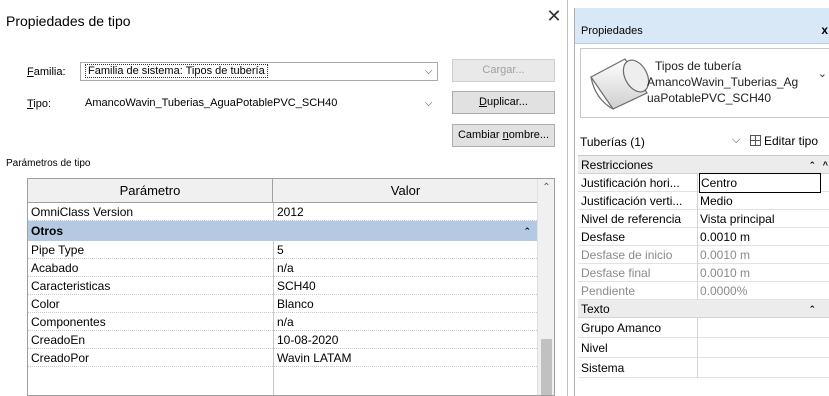 This screenshot has height=396, width=829. Describe the element at coordinates (627, 255) in the screenshot. I see `property-name: Desfase de inicio` at that location.